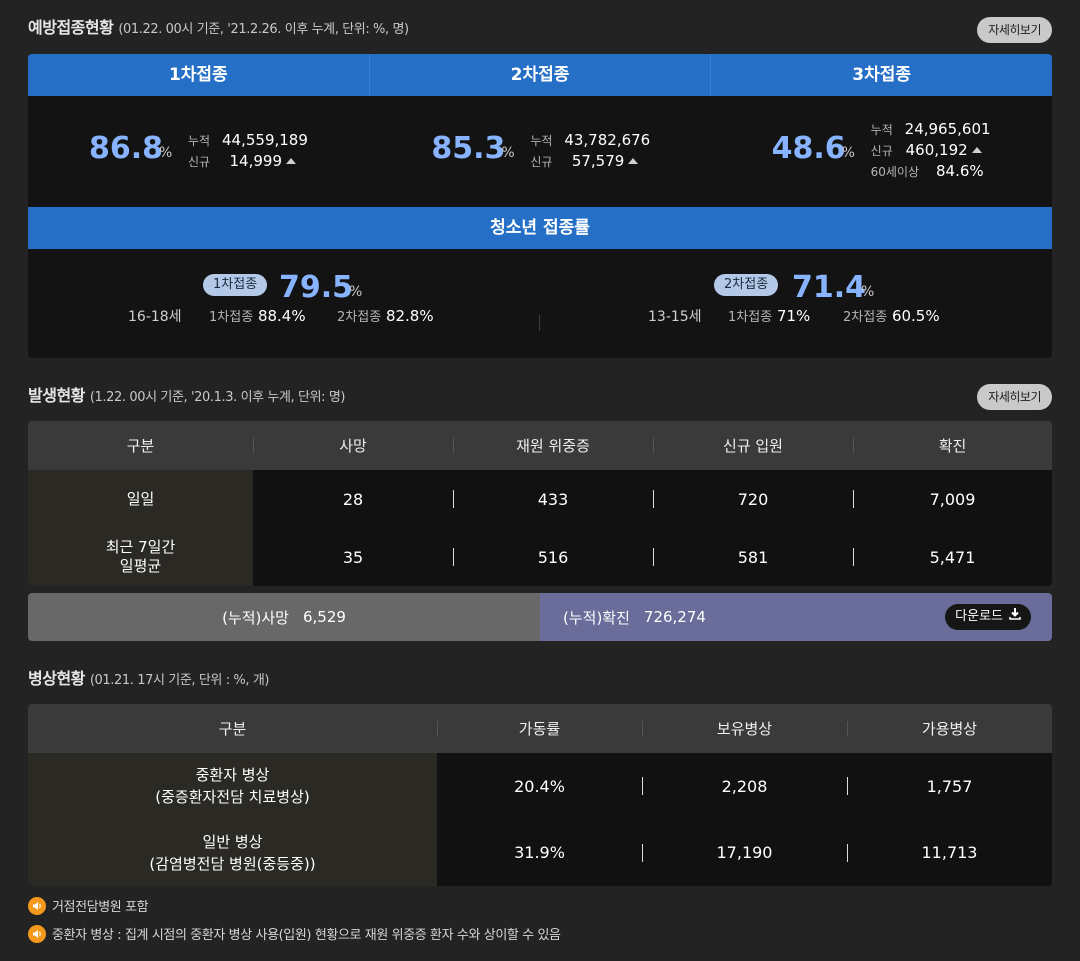 The image size is (1080, 961). Describe the element at coordinates (750, 317) in the screenshot. I see `youth2-d1-label: 1차접종` at that location.